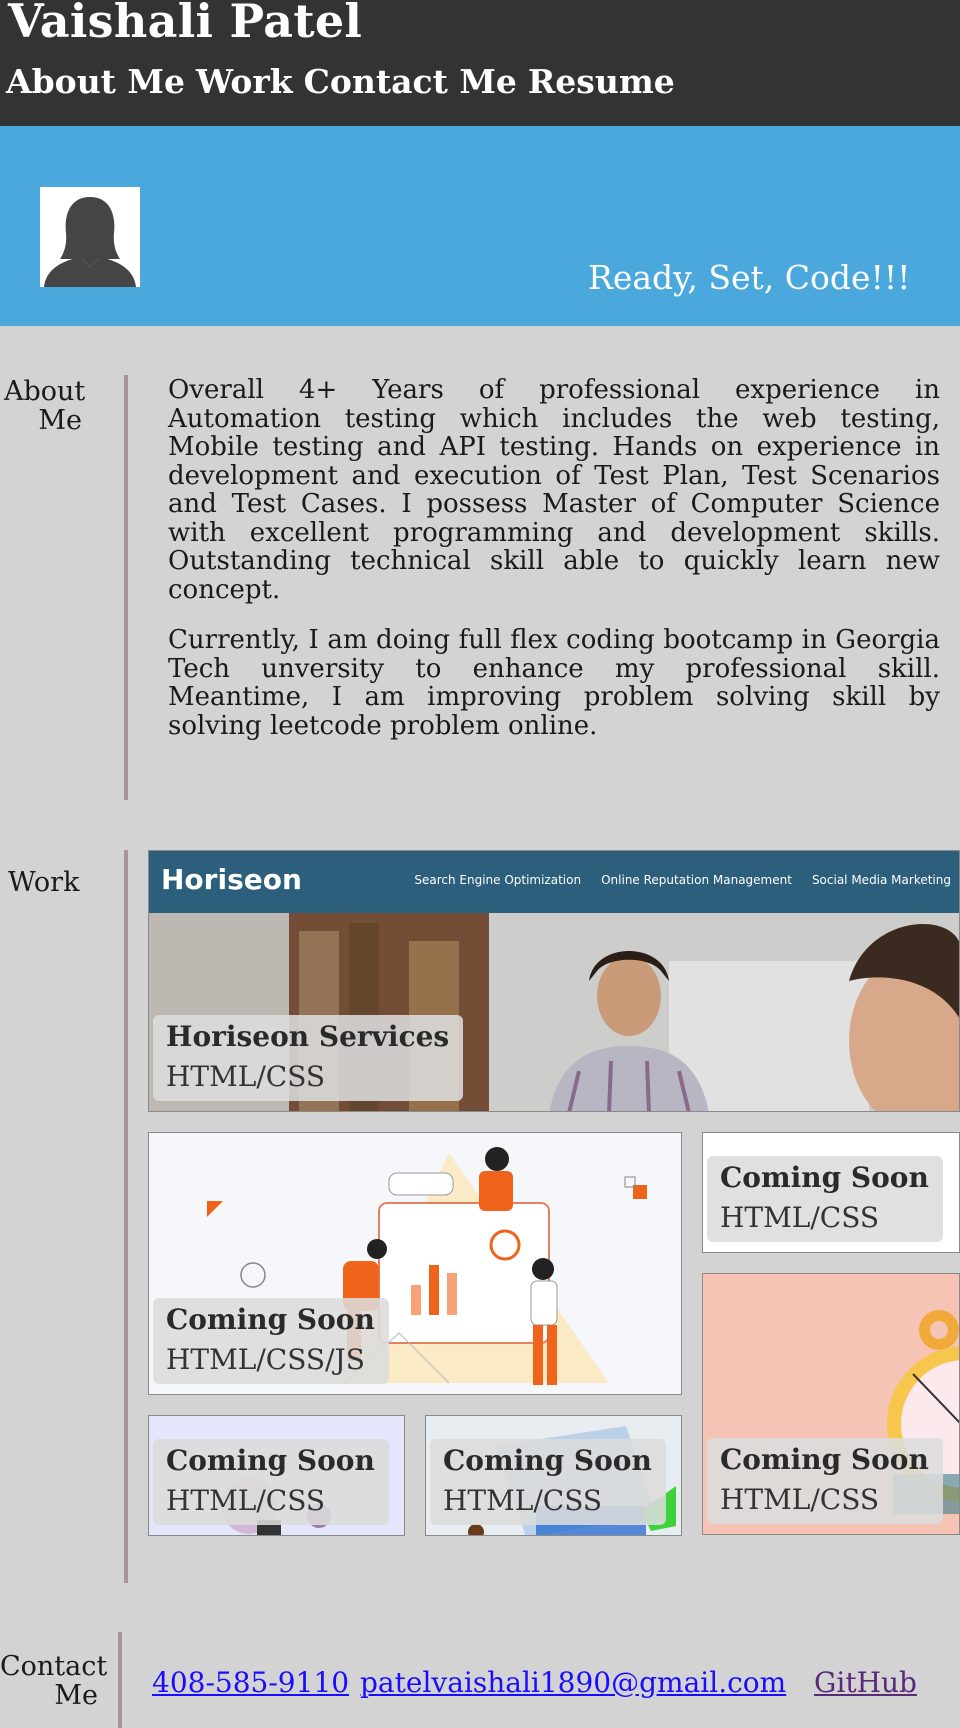 Image resolution: width=960 pixels, height=1728 pixels. I want to click on contact-label-line2: Me, so click(76, 1695).